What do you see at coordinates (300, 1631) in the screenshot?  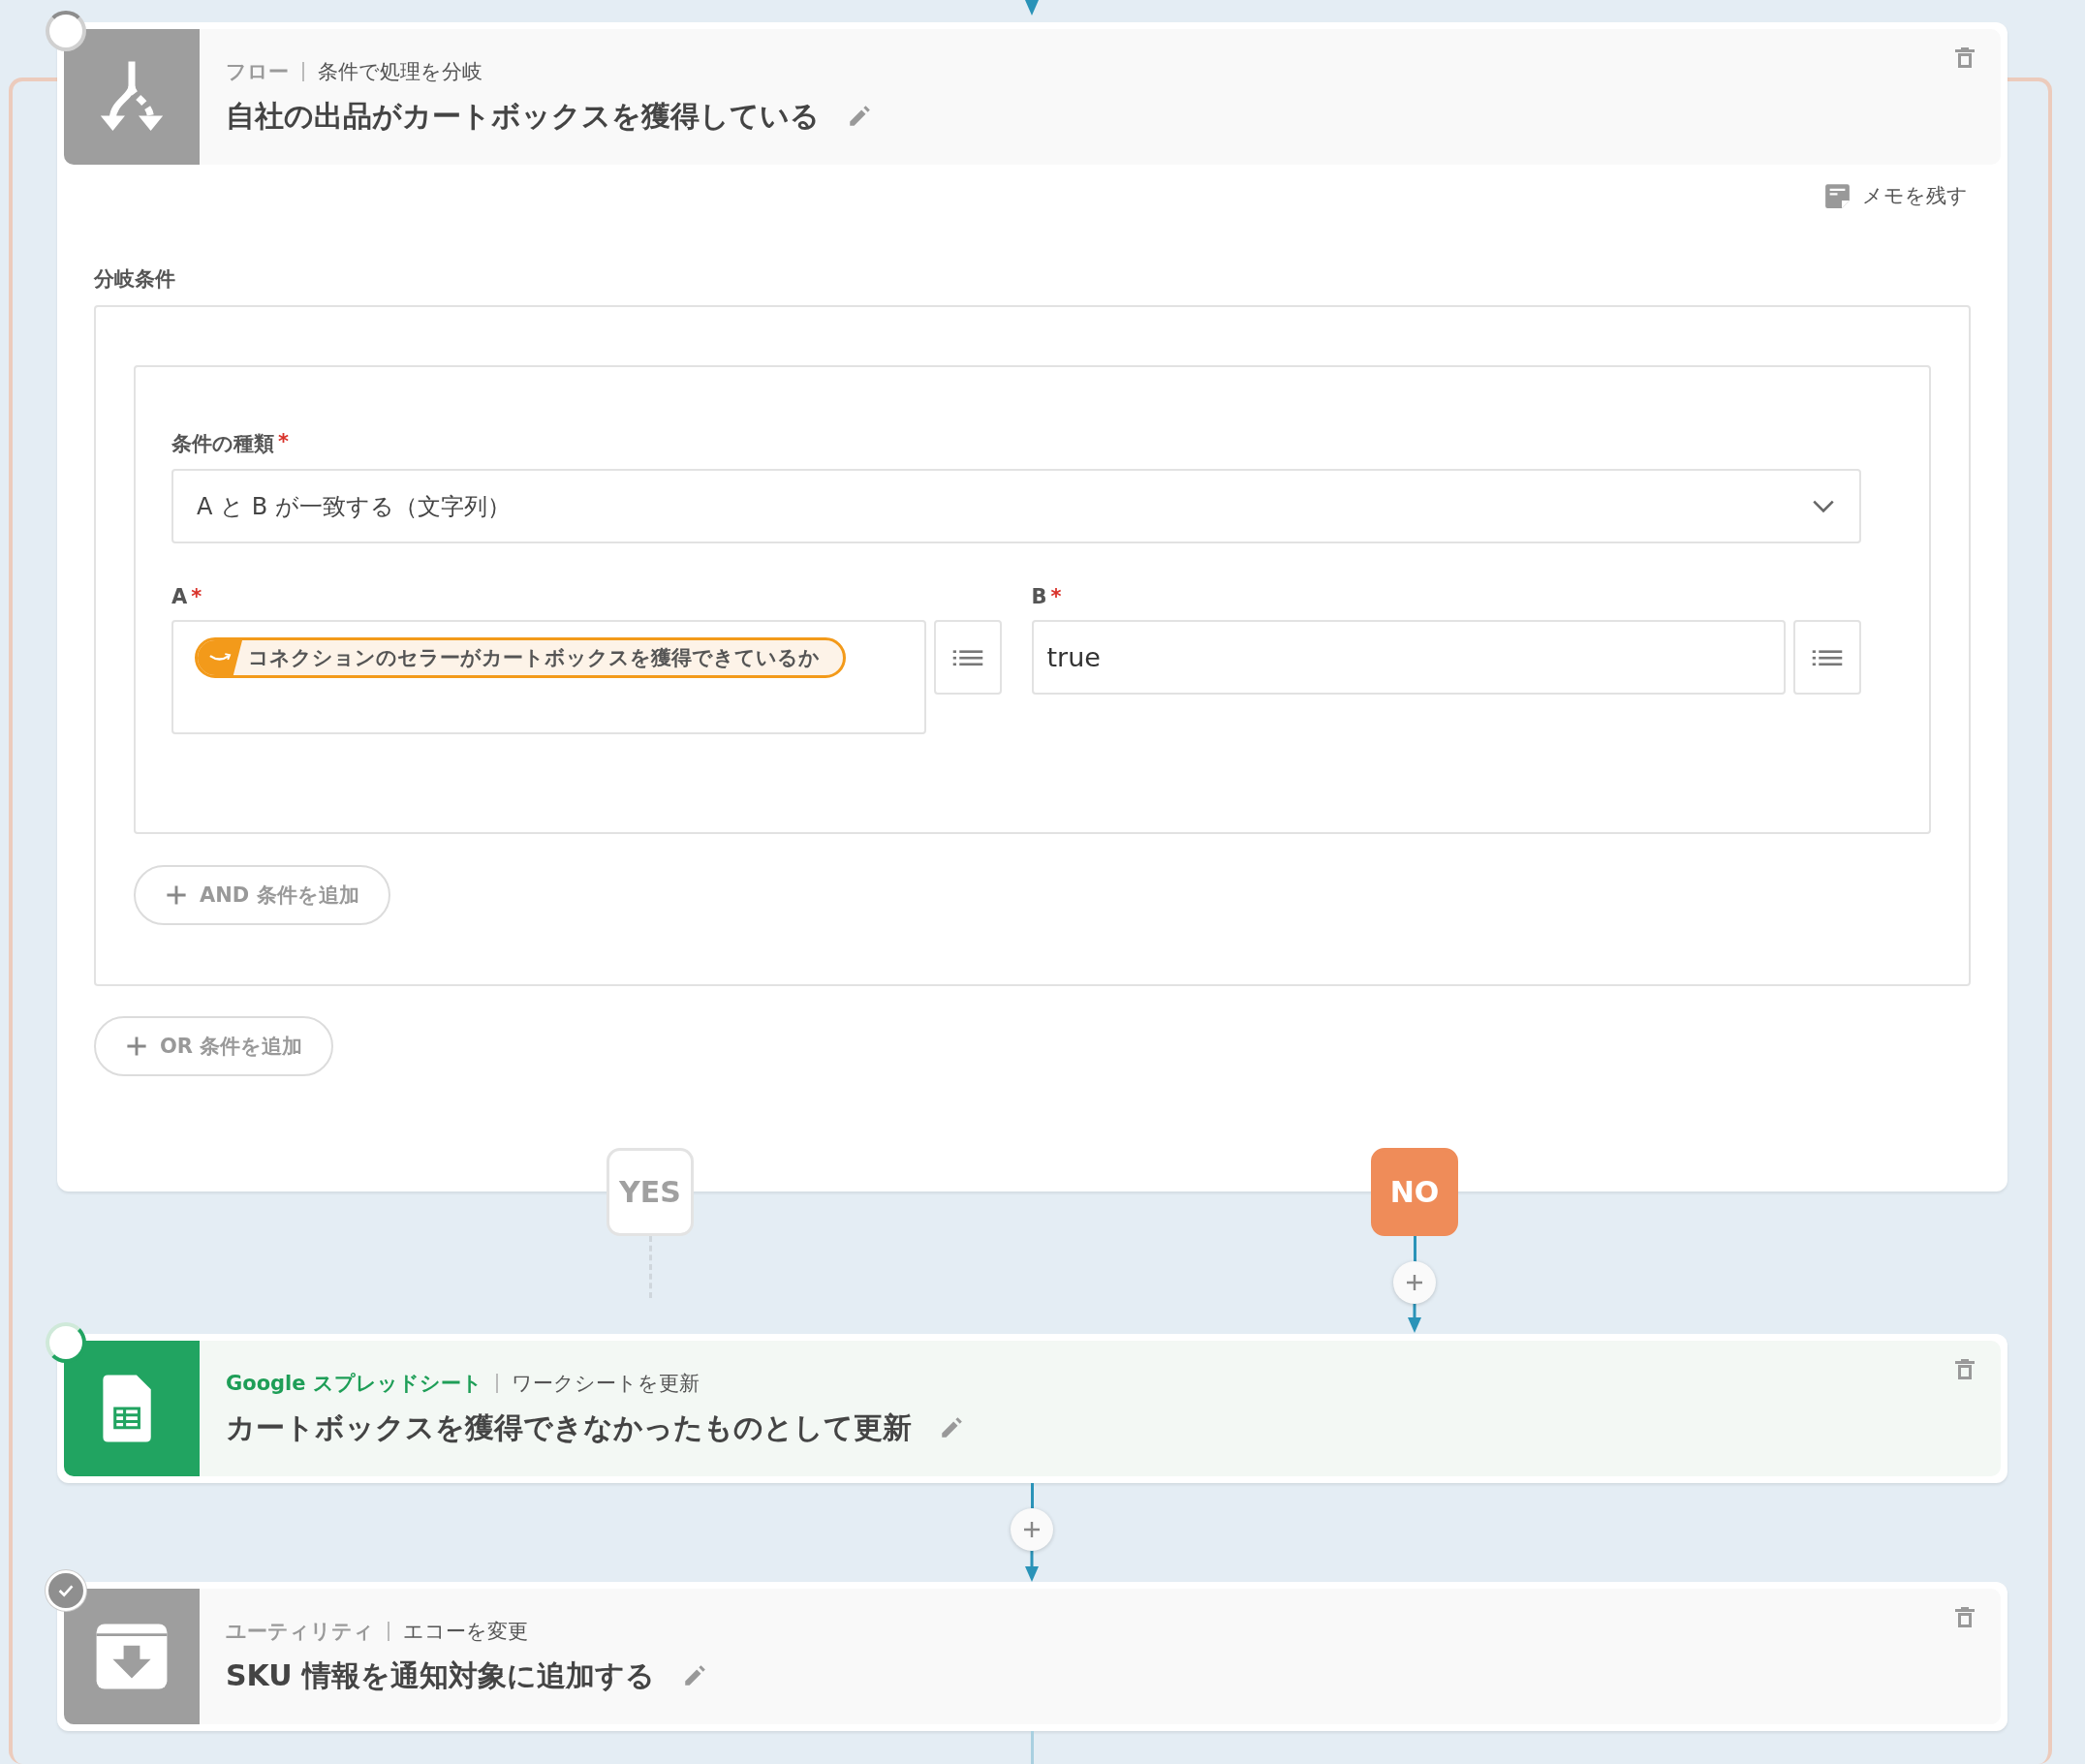 I see `app-name: ユーティリティ` at bounding box center [300, 1631].